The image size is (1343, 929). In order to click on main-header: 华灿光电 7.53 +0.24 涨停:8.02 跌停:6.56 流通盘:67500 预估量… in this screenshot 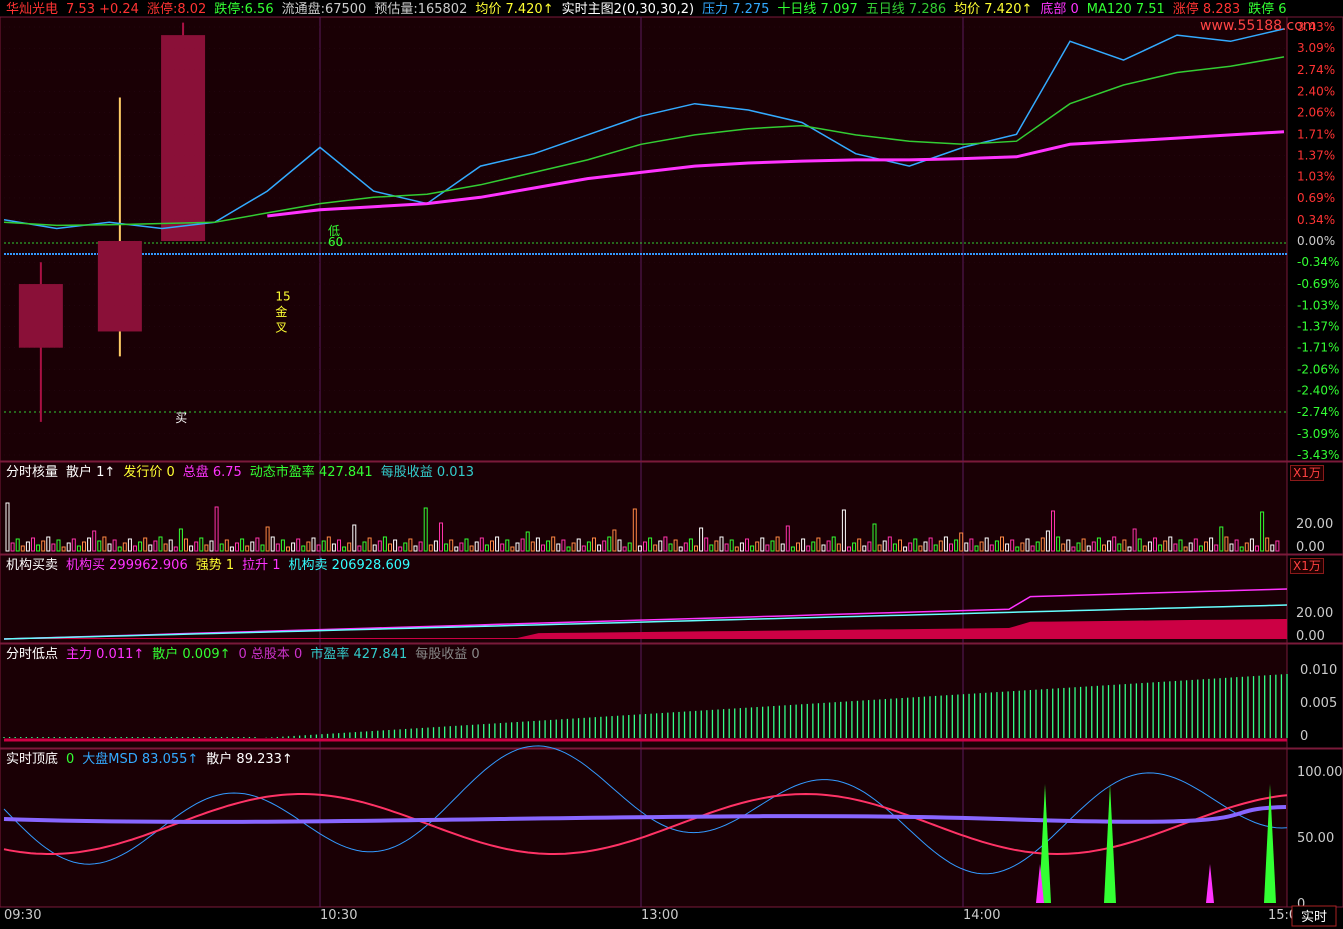, I will do `click(650, 10)`.